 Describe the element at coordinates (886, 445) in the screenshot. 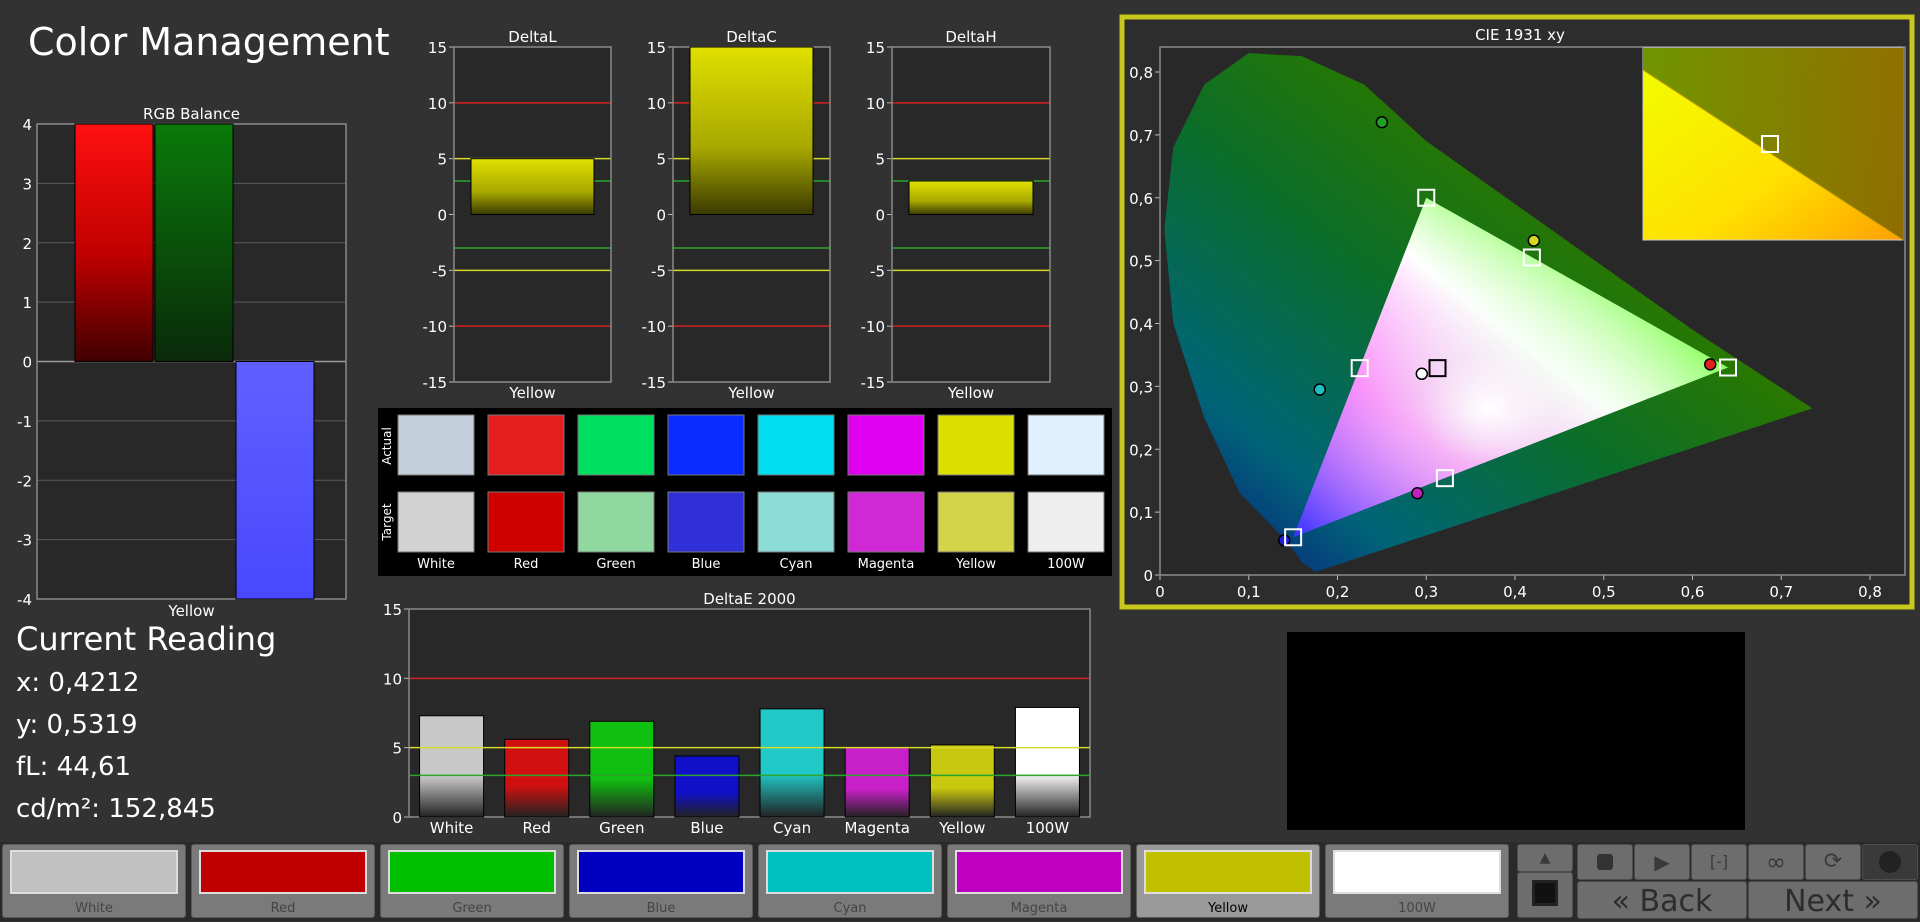

I see `swatch-actual-magenta` at that location.